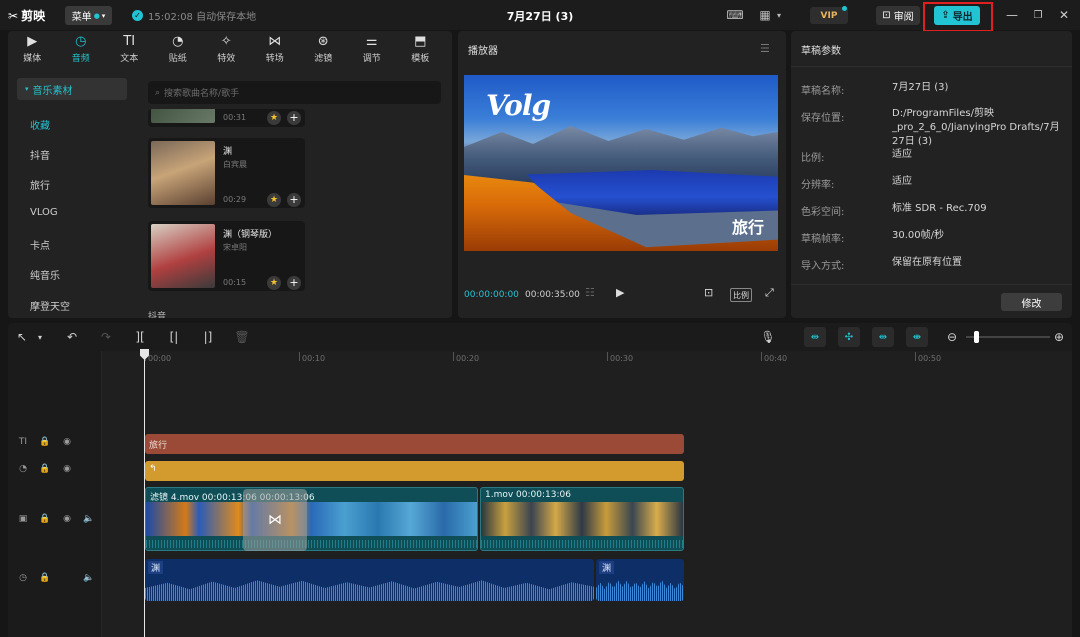 Image resolution: width=1080 pixels, height=637 pixels. I want to click on track-card: 渊（钢琴版） 宋卓阳 00:15 ★ +, so click(226, 256).